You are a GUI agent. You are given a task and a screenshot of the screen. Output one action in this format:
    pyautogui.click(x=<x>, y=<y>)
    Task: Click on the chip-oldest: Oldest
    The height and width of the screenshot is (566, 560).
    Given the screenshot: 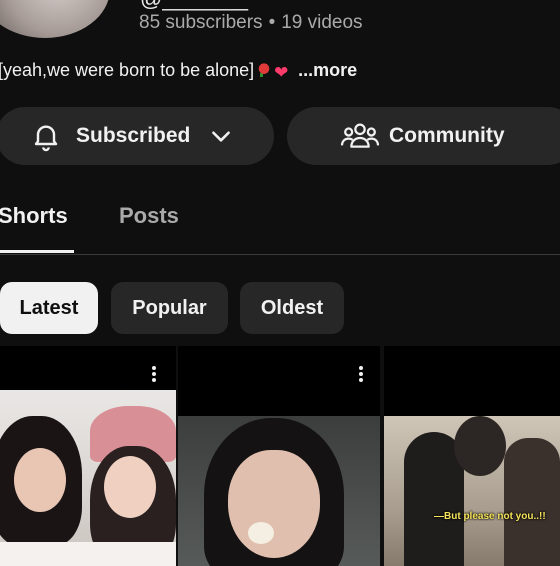 What is the action you would take?
    pyautogui.click(x=292, y=308)
    